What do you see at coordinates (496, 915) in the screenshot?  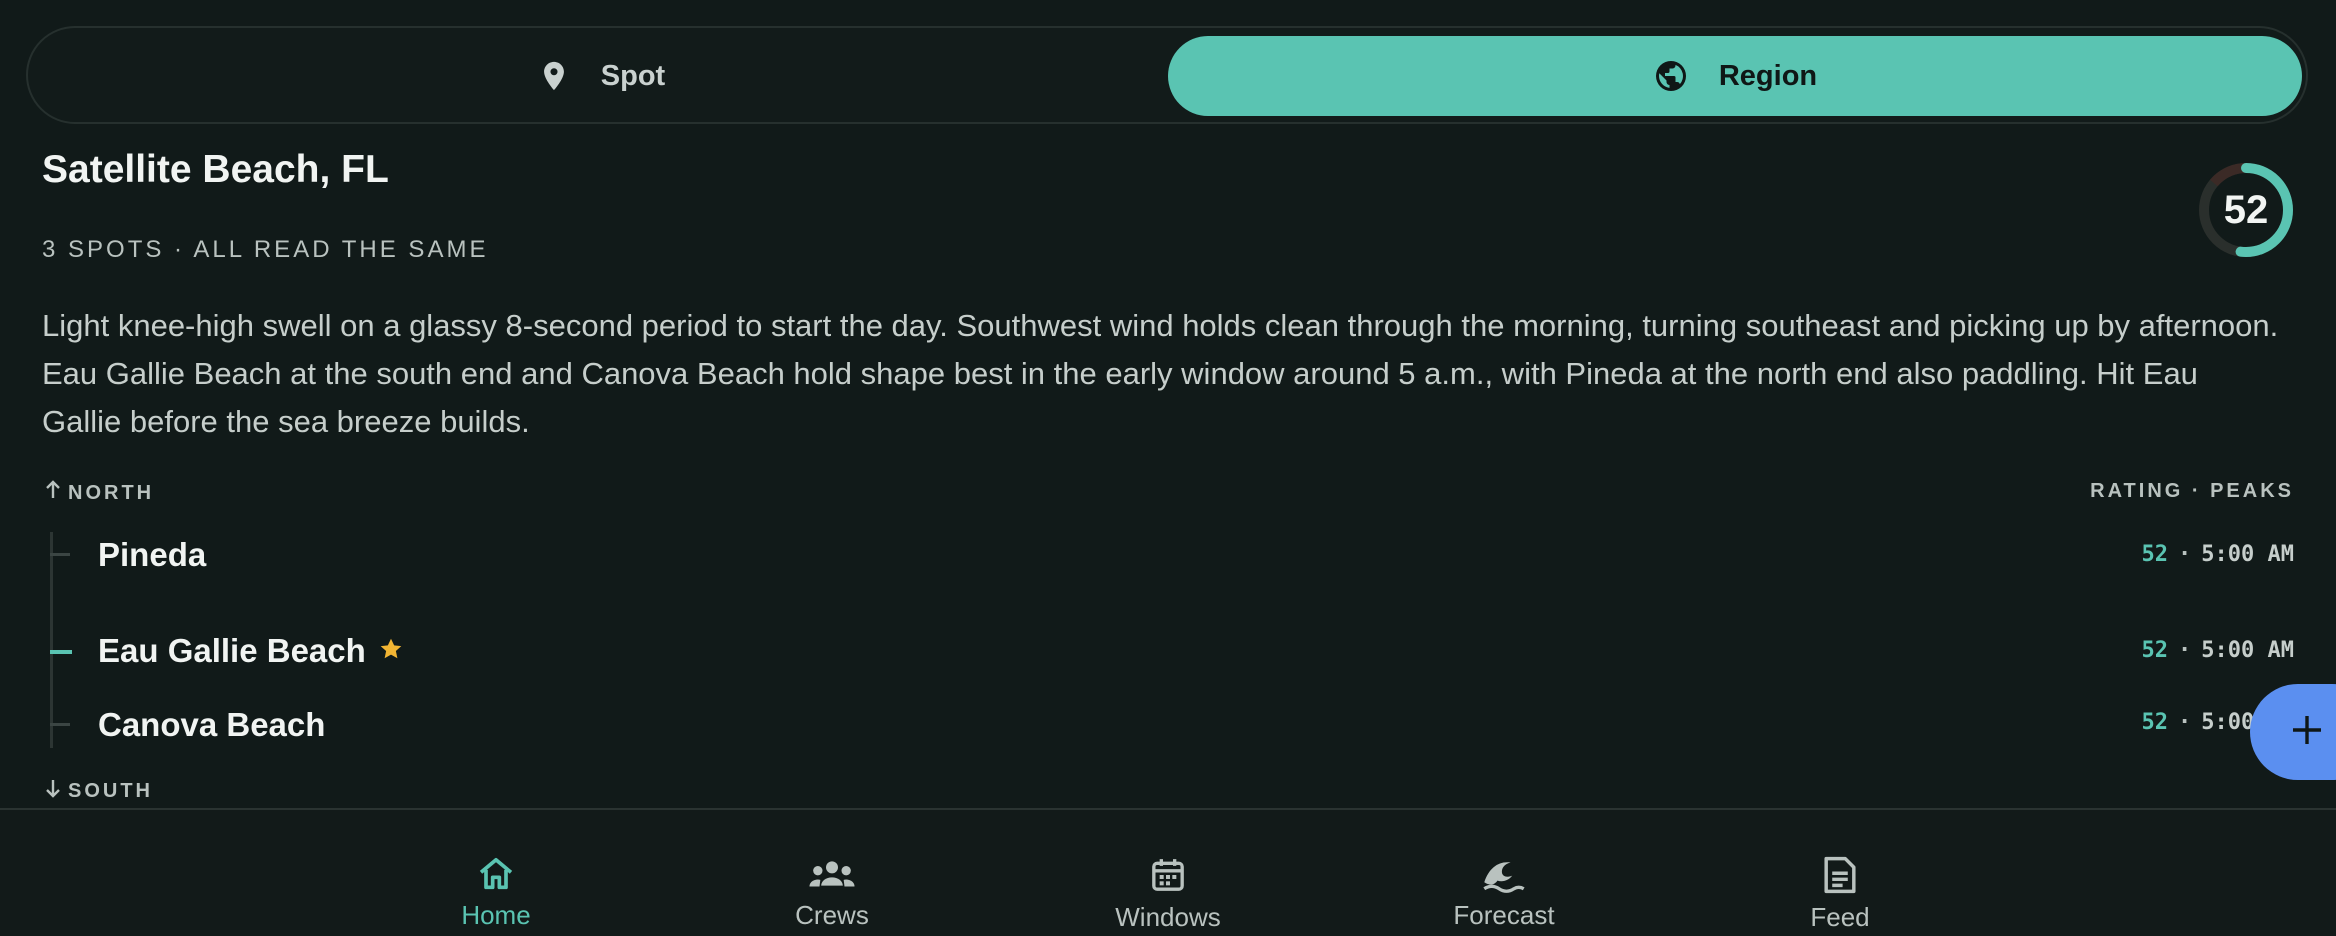 I see `nav-home-label: Home` at bounding box center [496, 915].